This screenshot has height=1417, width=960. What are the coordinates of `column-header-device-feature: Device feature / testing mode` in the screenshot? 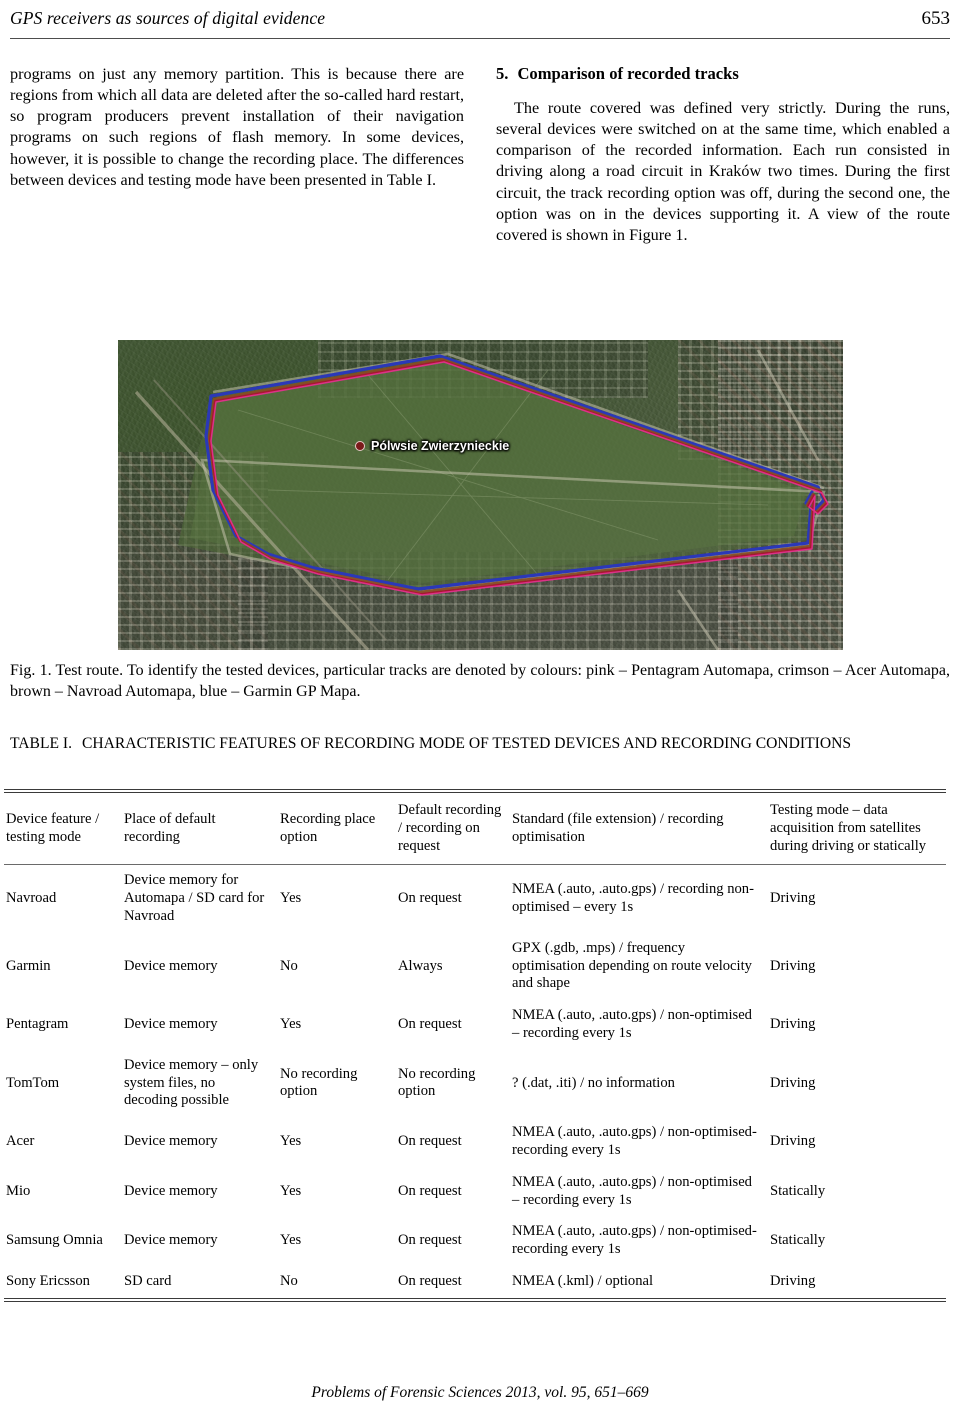 It's located at (53, 827).